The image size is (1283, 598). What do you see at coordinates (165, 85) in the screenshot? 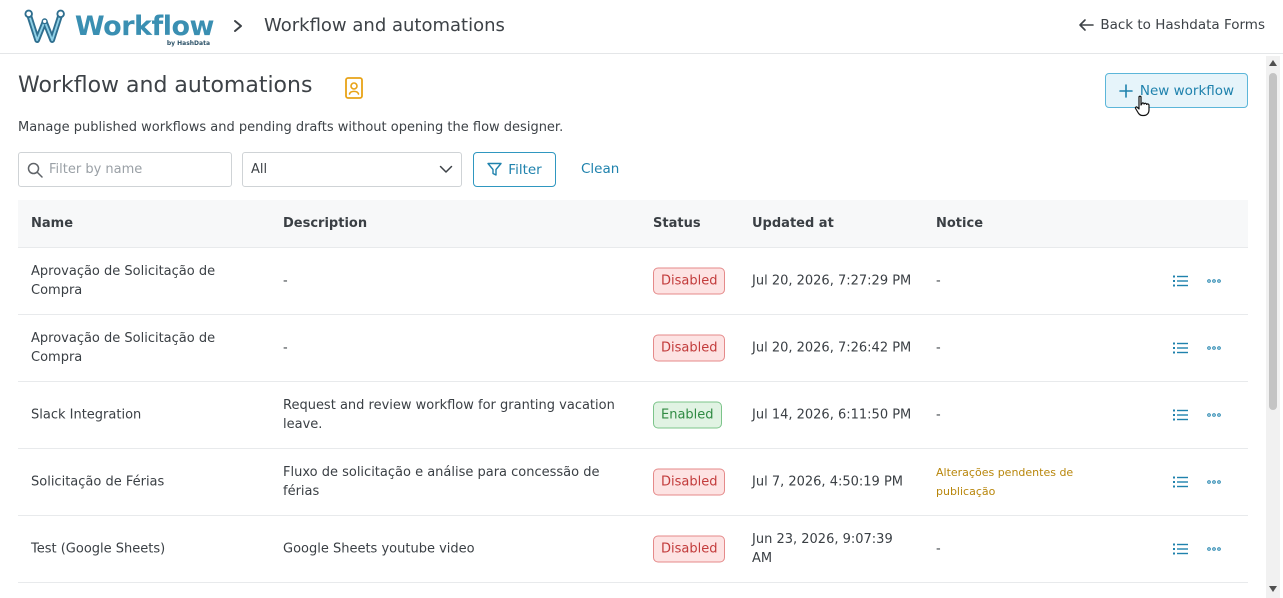
I see `page-title: Workflow and automations` at bounding box center [165, 85].